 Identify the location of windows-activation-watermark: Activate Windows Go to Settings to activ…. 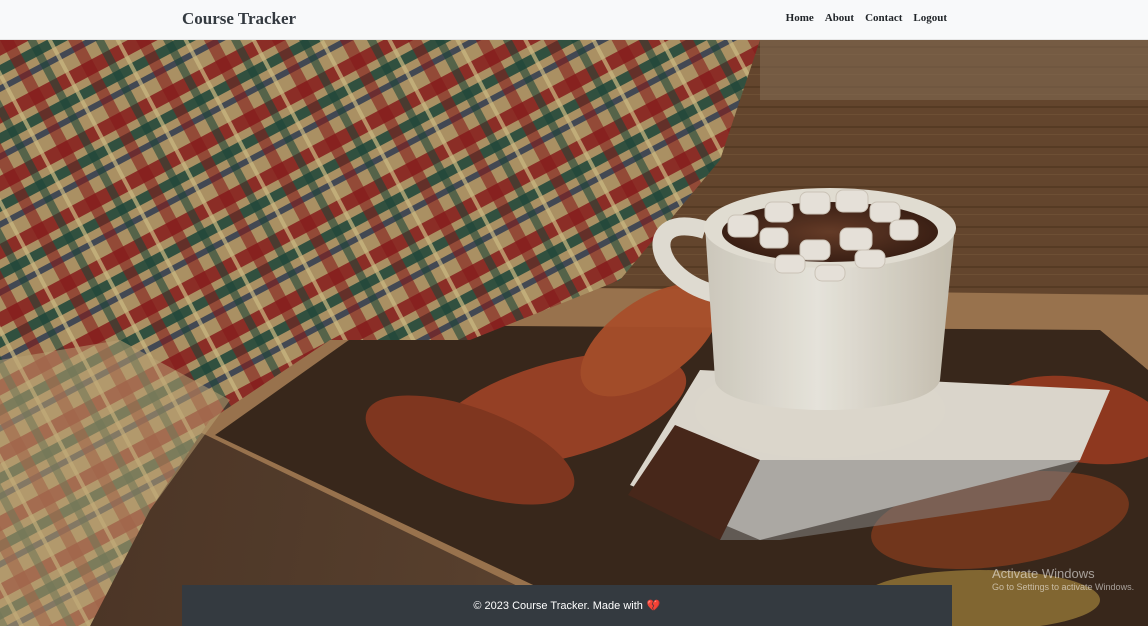
(1063, 579).